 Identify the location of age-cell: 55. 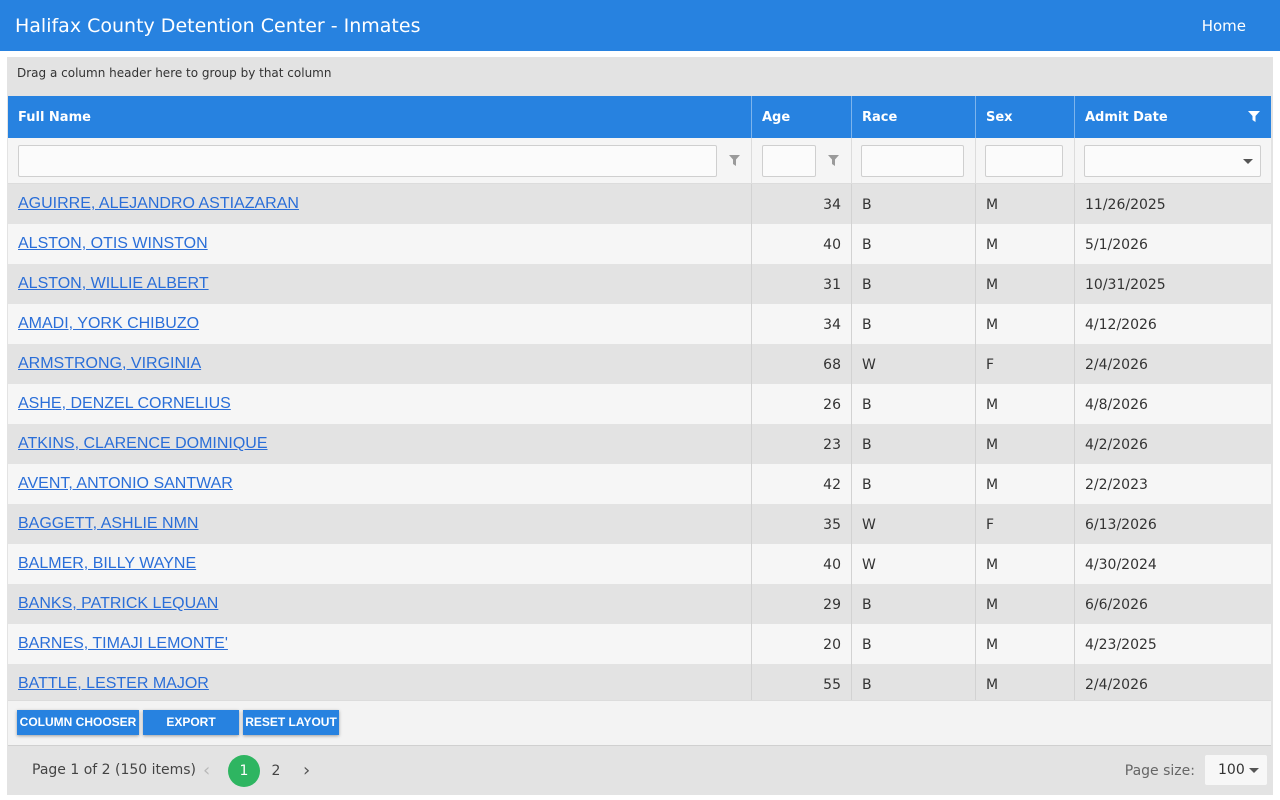
(801, 682).